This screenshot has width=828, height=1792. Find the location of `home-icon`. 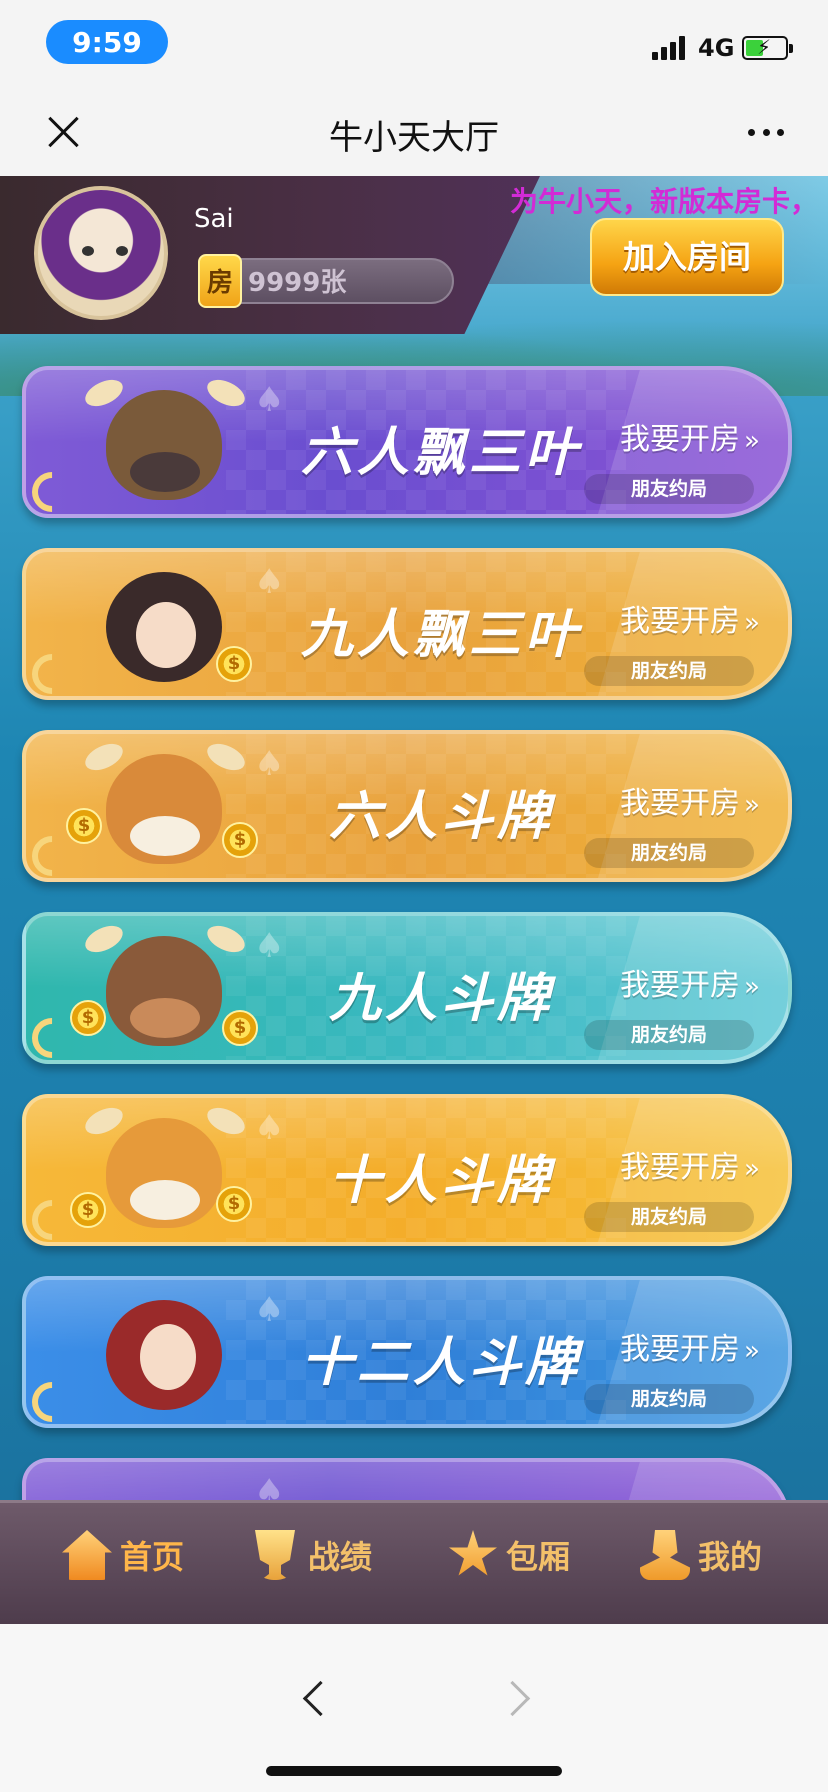

home-icon is located at coordinates (87, 1555).